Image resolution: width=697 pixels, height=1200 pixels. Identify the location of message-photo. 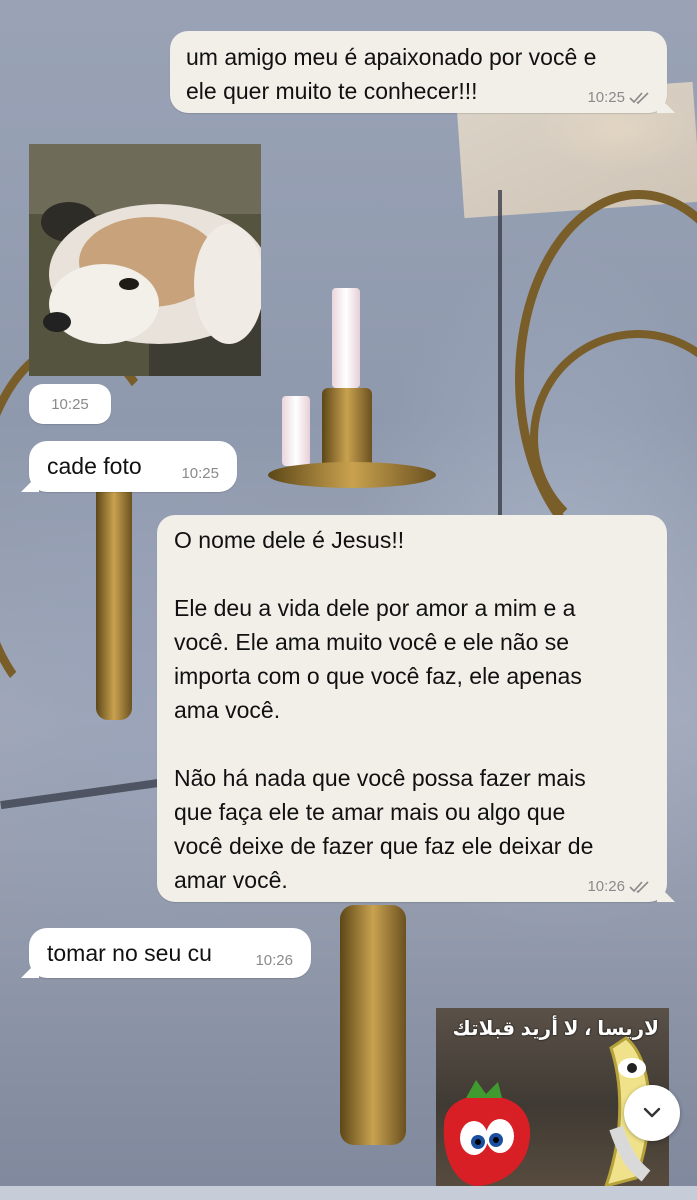
(145, 260).